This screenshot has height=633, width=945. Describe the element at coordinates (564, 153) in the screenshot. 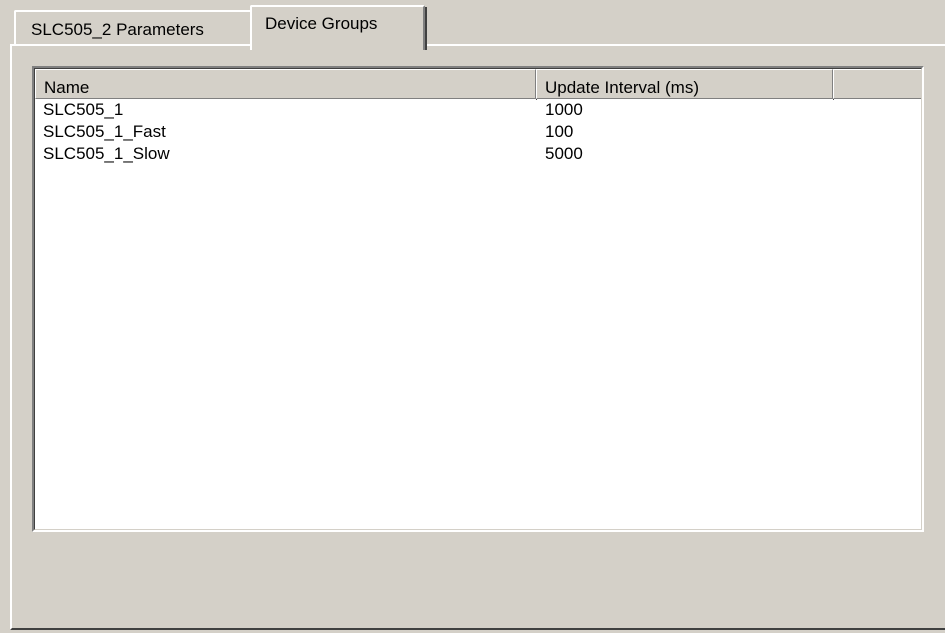

I see `group-interval: 5000` at that location.